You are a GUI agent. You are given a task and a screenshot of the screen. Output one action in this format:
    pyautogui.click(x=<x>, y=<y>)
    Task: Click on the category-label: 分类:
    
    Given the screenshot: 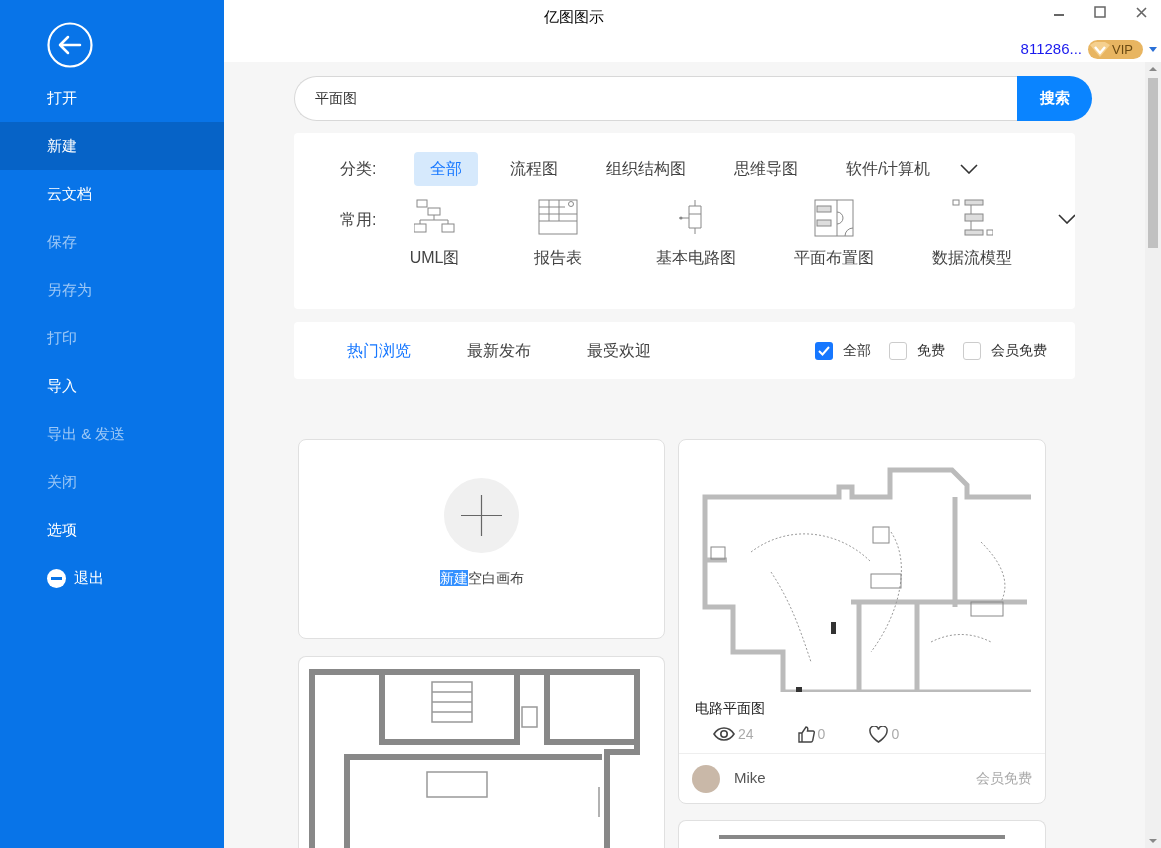 What is the action you would take?
    pyautogui.click(x=359, y=169)
    